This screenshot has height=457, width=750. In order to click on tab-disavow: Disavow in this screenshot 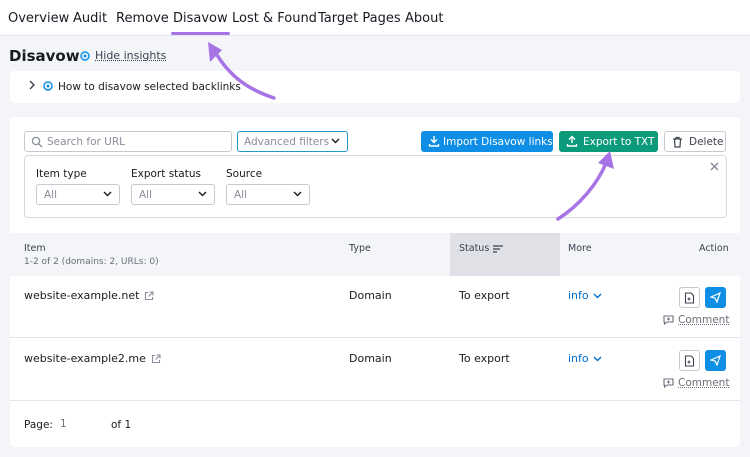, I will do `click(200, 23)`.